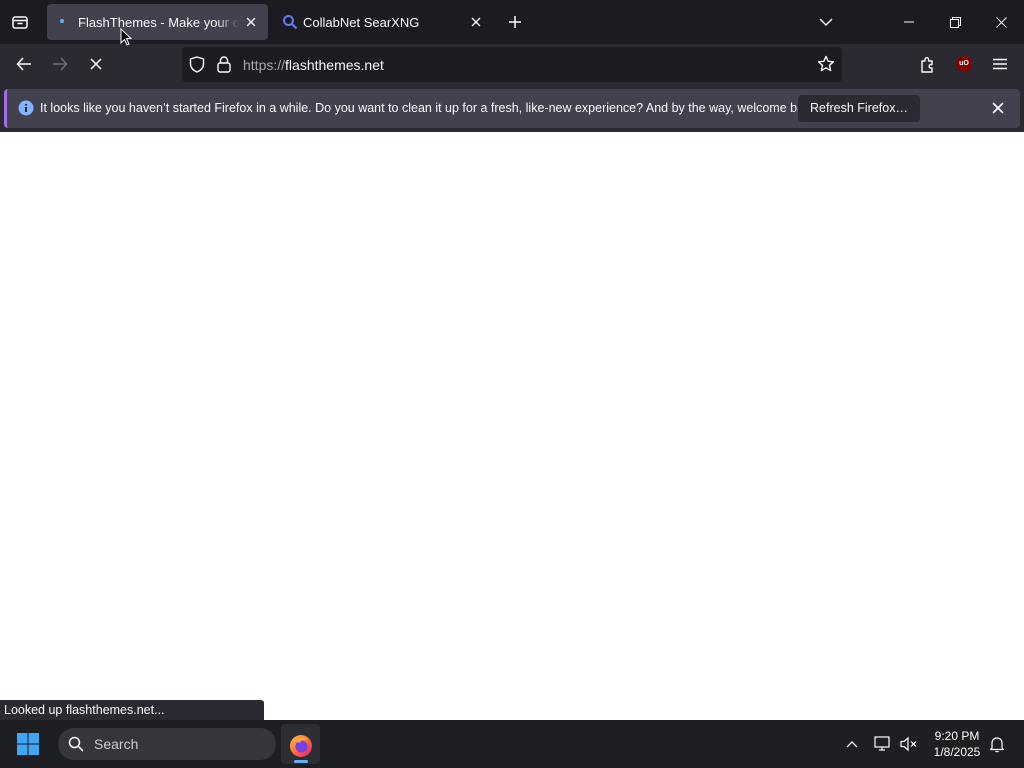 The height and width of the screenshot is (768, 1024). Describe the element at coordinates (197, 64) in the screenshot. I see `tracking-shield-icon` at that location.